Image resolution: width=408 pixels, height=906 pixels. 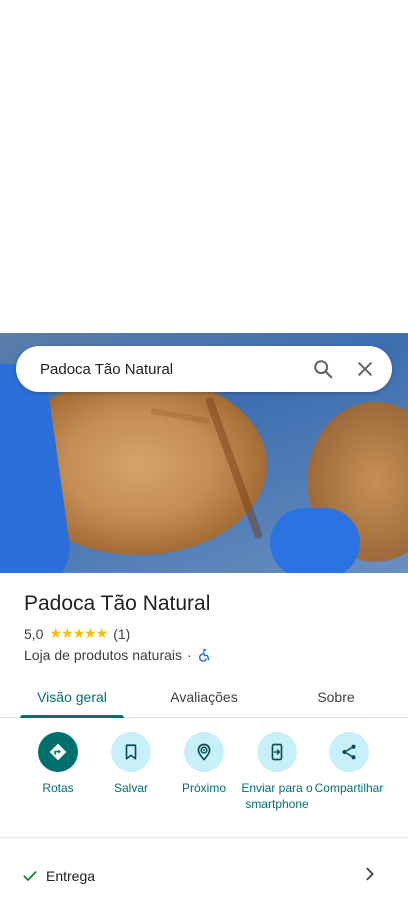 I want to click on delivery-label: Entrega, so click(x=71, y=876).